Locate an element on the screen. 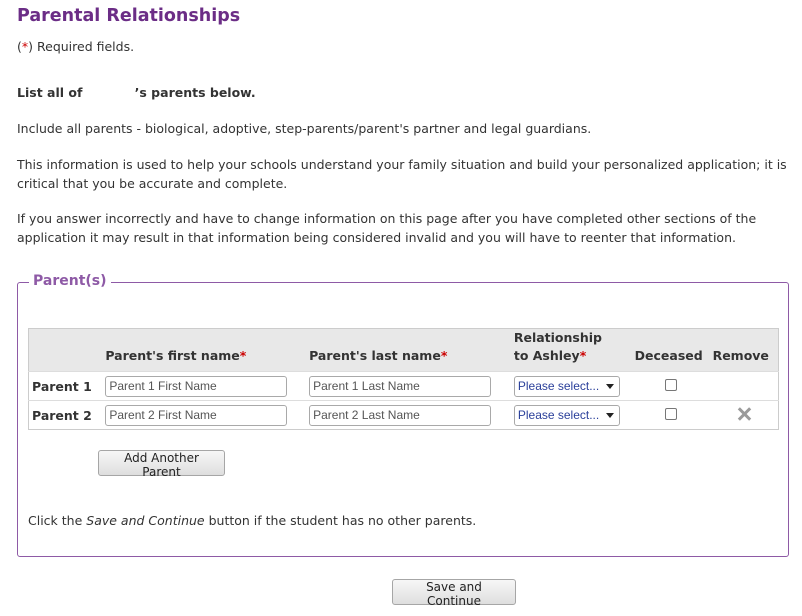 The image size is (802, 616). parent-2-deceased-checkbox is located at coordinates (670, 413).